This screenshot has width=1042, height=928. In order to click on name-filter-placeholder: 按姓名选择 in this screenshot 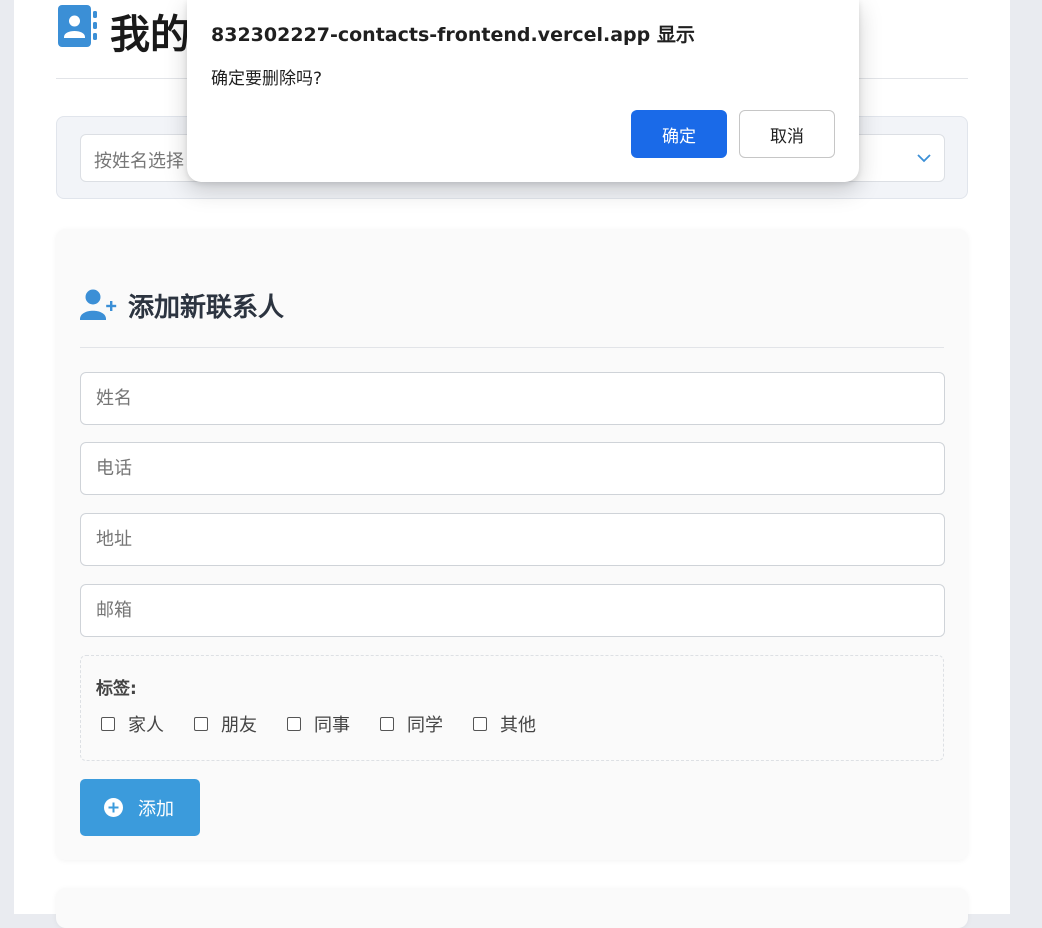, I will do `click(139, 161)`.